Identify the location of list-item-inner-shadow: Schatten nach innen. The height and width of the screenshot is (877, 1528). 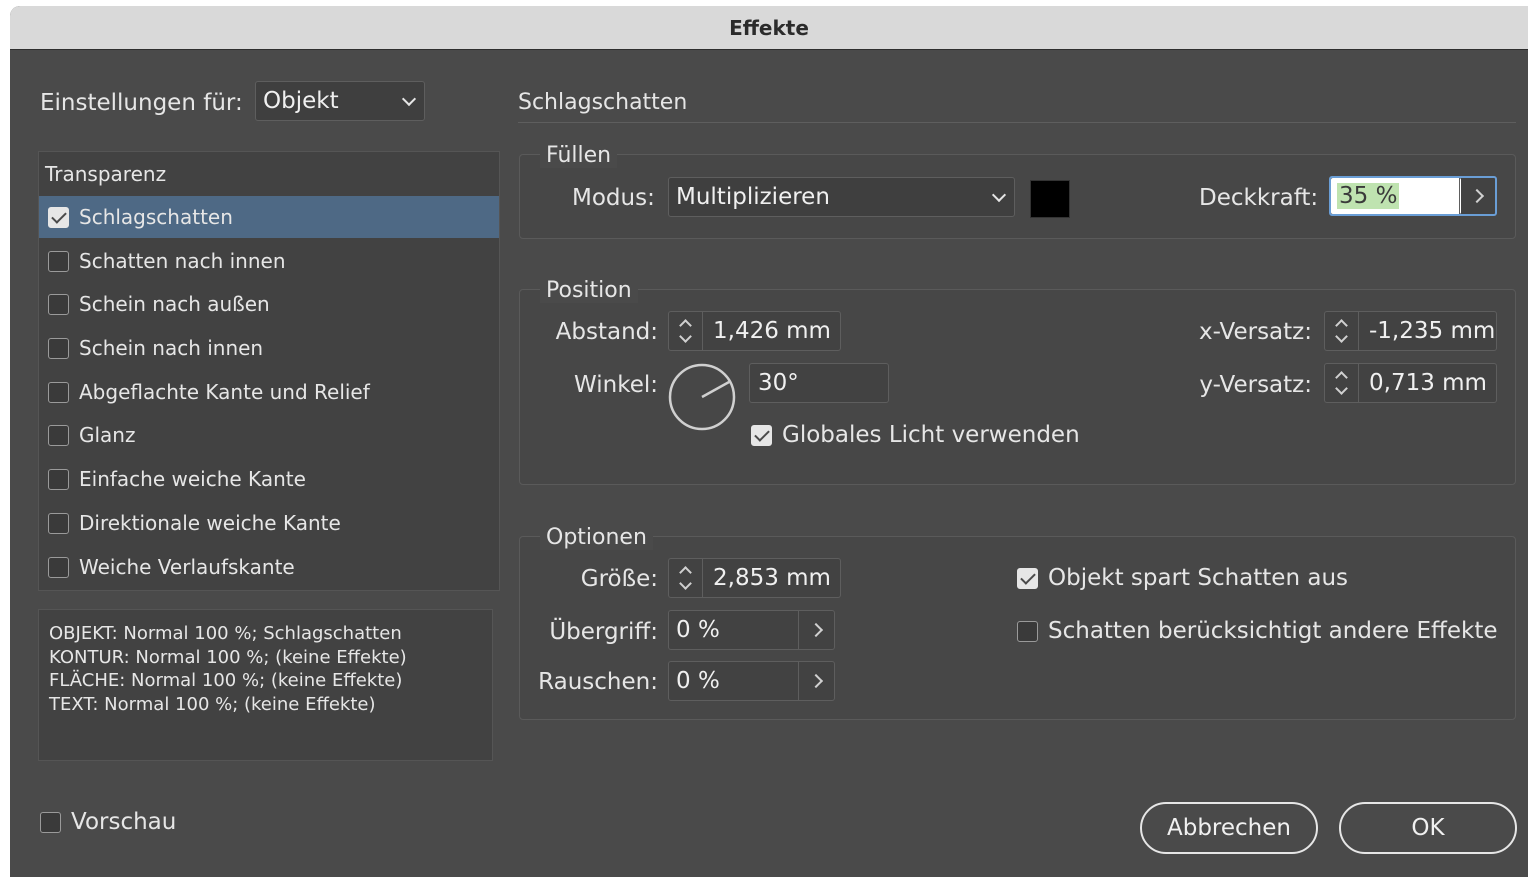
(269, 261).